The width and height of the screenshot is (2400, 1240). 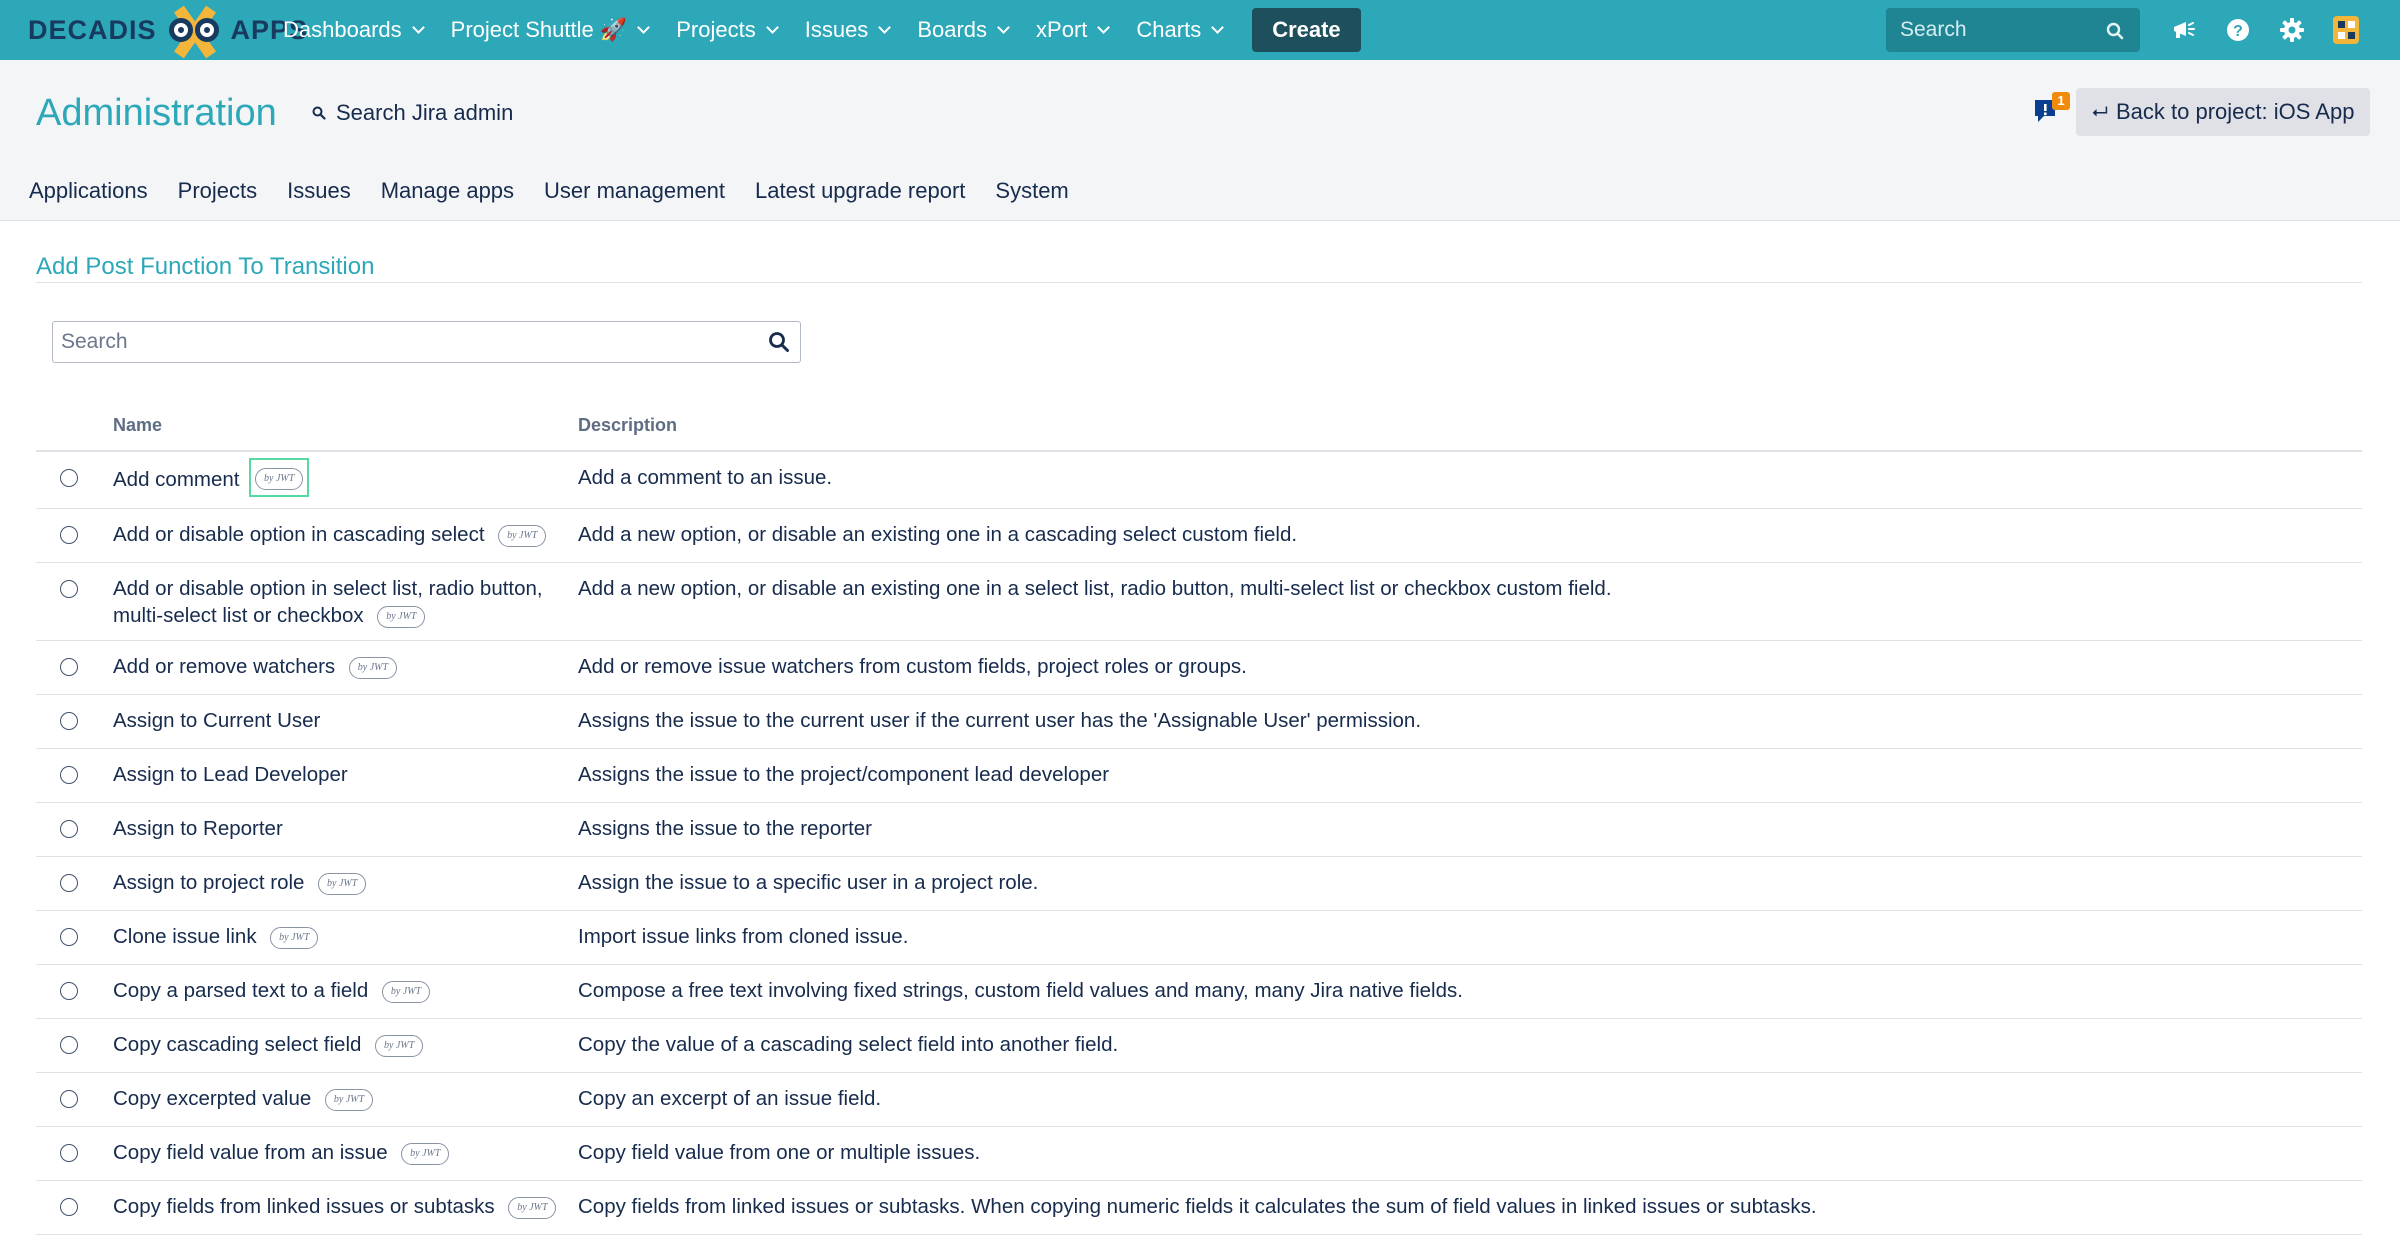 What do you see at coordinates (2061, 101) in the screenshot?
I see `notification-count-badge: 1` at bounding box center [2061, 101].